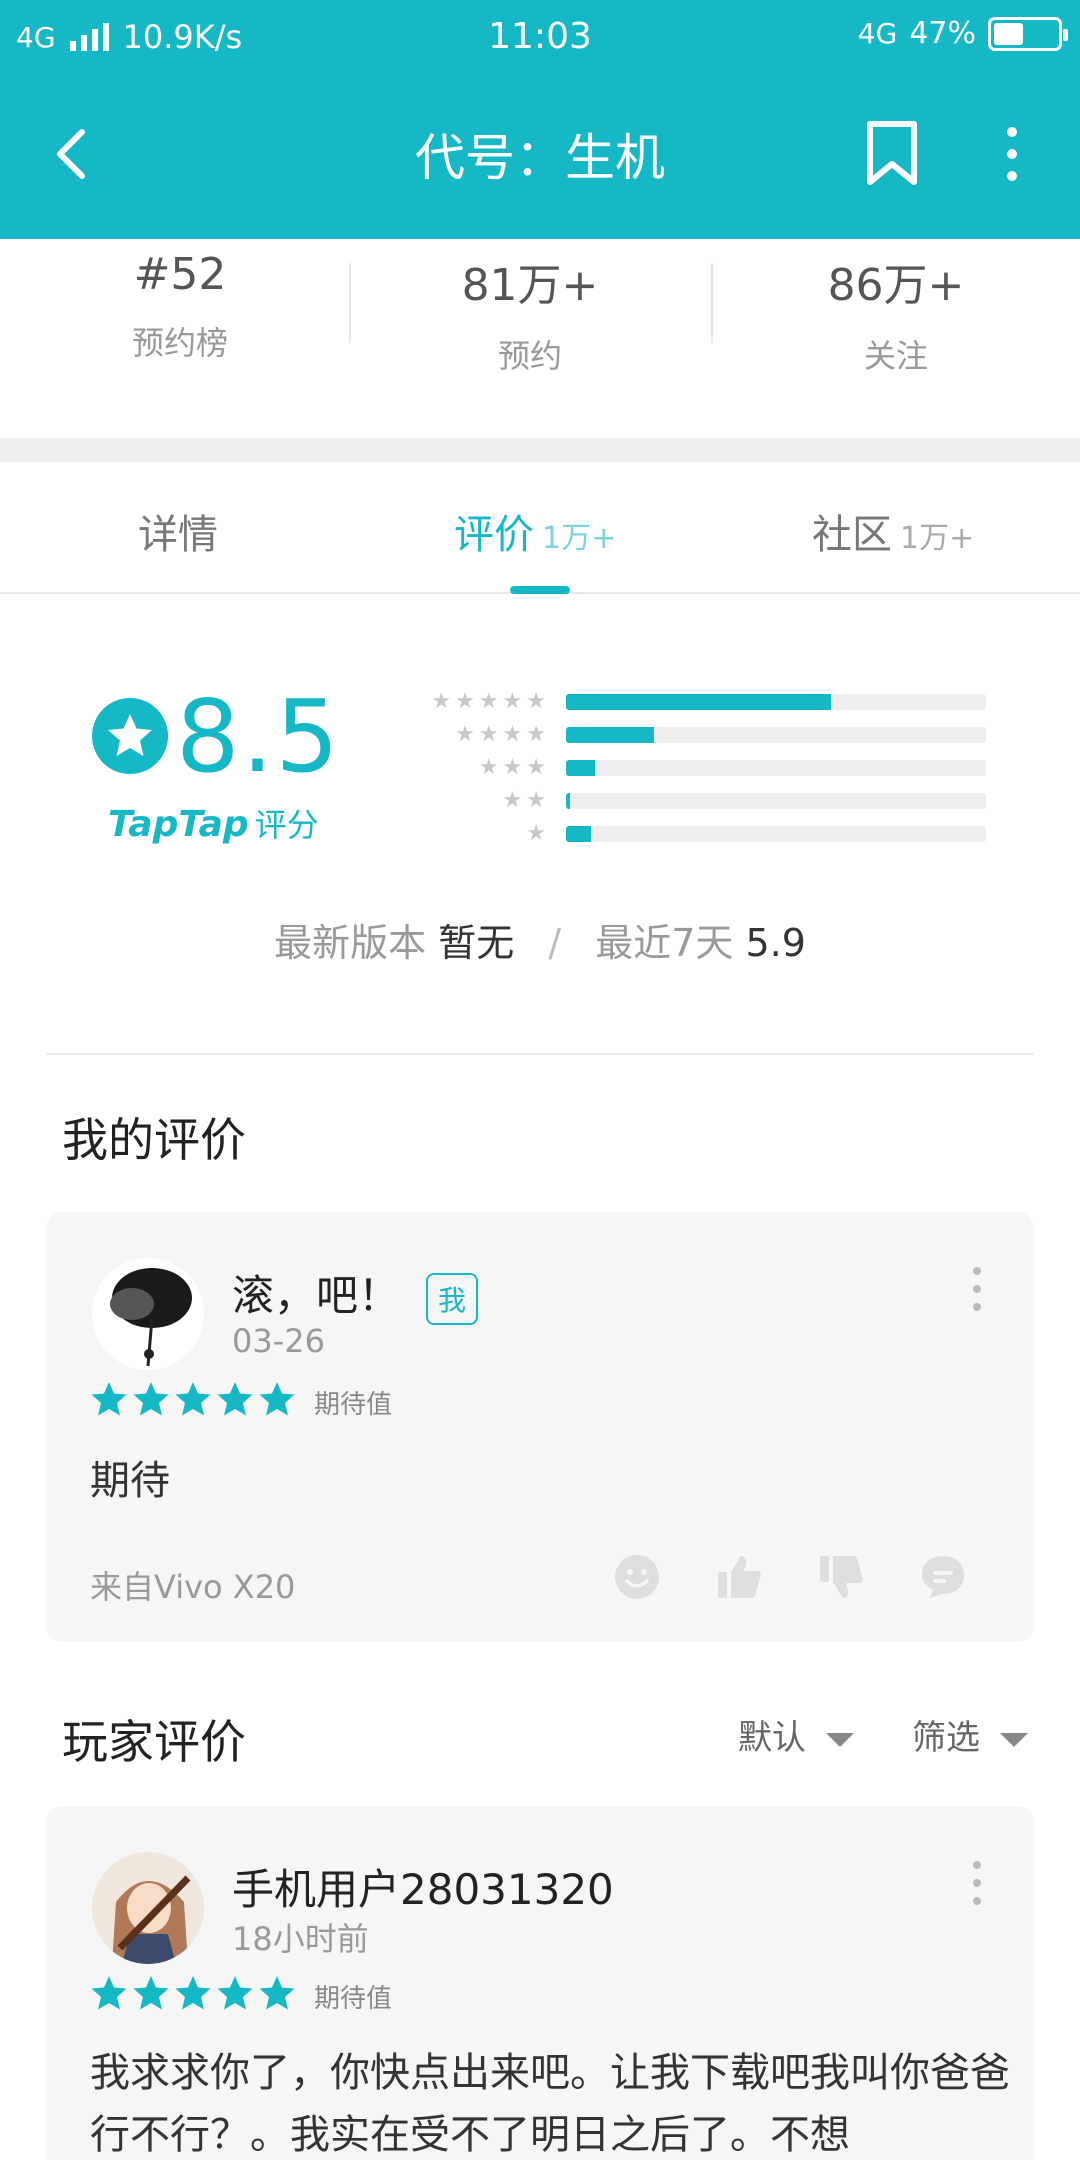 Image resolution: width=1080 pixels, height=2160 pixels. What do you see at coordinates (841, 1577) in the screenshot?
I see `thumbs-down-icon` at bounding box center [841, 1577].